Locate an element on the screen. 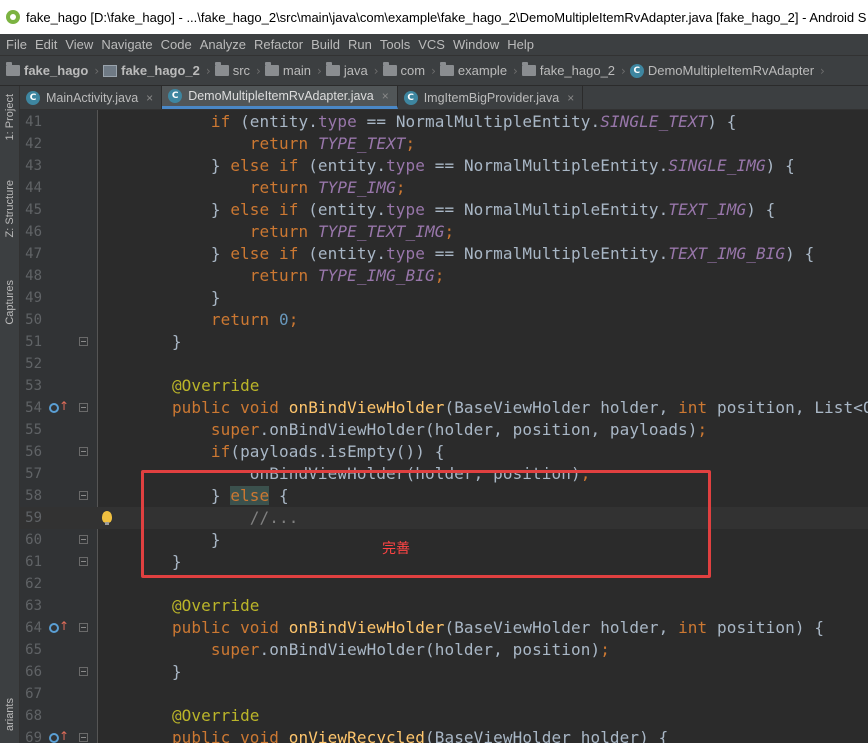 Image resolution: width=868 pixels, height=743 pixels. structure-tool-button: Z: Structure is located at coordinates (10, 208).